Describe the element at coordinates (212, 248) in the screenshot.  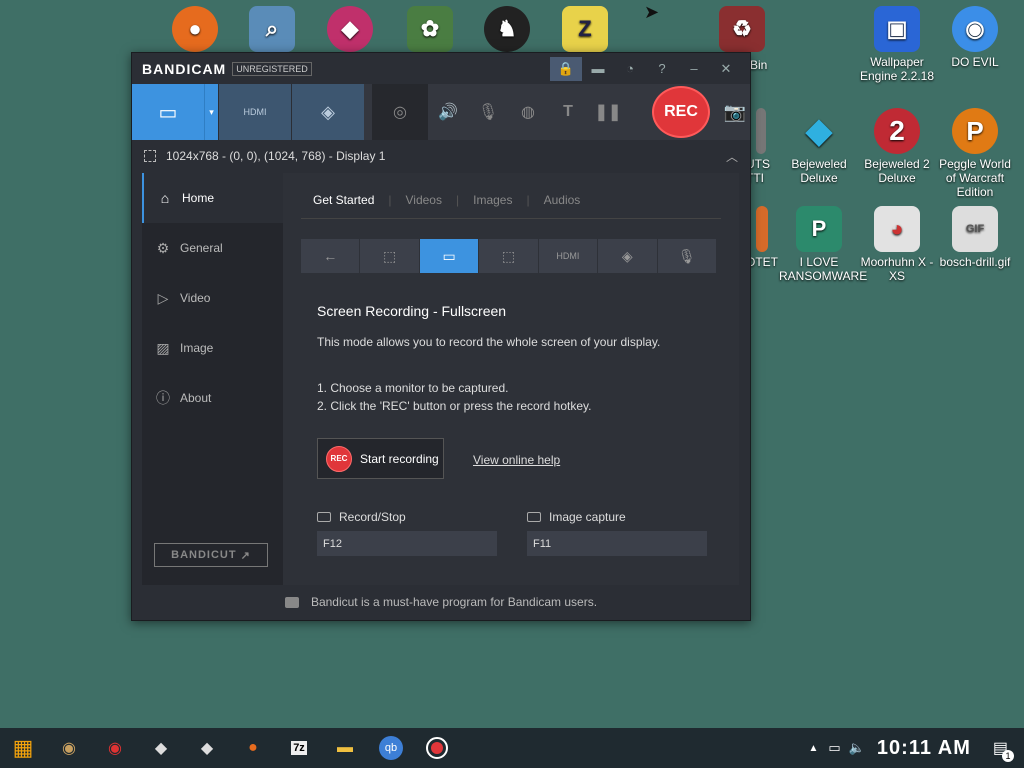
I see `sidebar-item-general: ⚙ General` at that location.